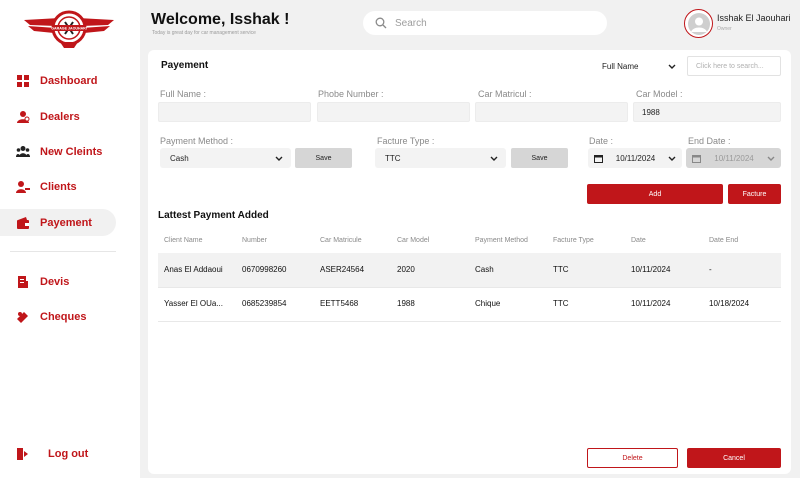 The height and width of the screenshot is (478, 800). I want to click on user-name: Isshak El Jaouhari, so click(754, 18).